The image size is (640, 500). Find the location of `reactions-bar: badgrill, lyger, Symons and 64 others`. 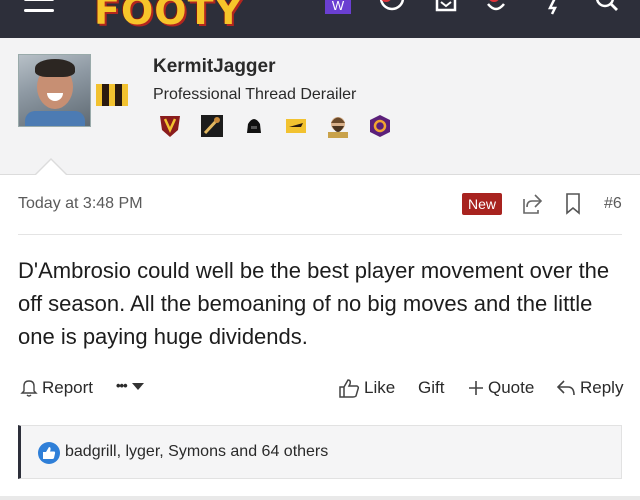

reactions-bar: badgrill, lyger, Symons and 64 others is located at coordinates (320, 452).